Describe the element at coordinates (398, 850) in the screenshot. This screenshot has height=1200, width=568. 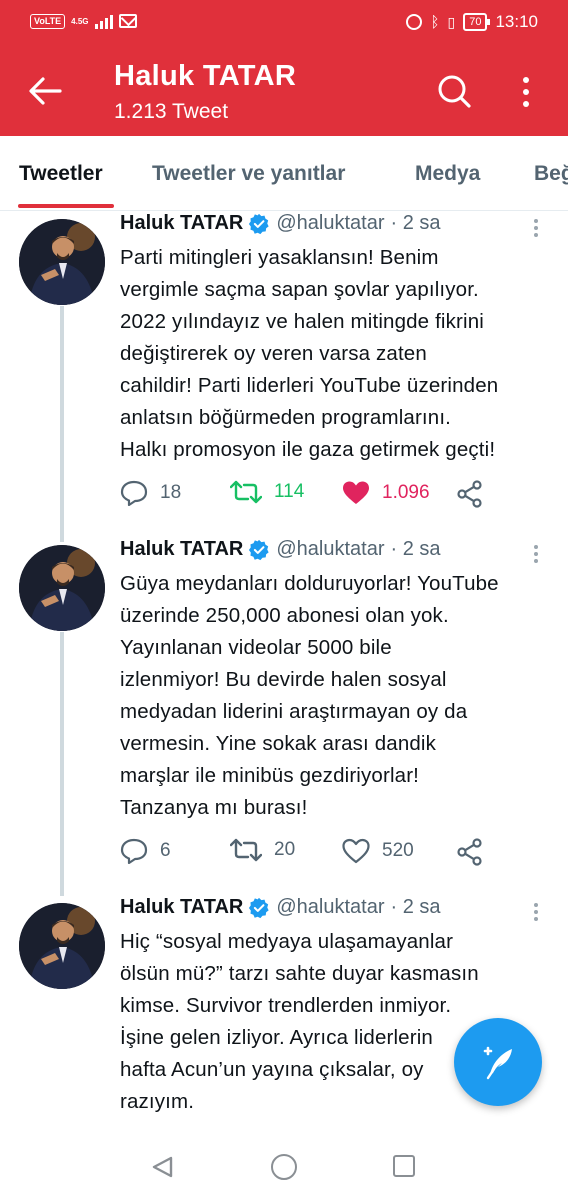
I see `like-count: 520` at that location.